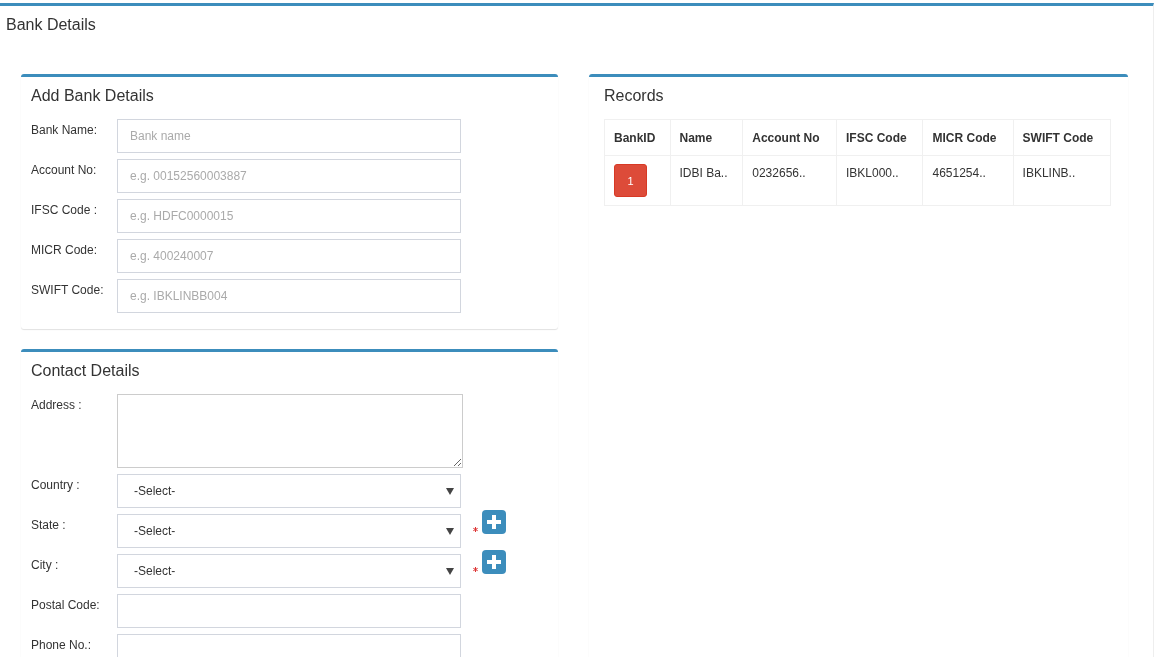 This screenshot has width=1169, height=657. I want to click on column-header: Account No, so click(789, 137).